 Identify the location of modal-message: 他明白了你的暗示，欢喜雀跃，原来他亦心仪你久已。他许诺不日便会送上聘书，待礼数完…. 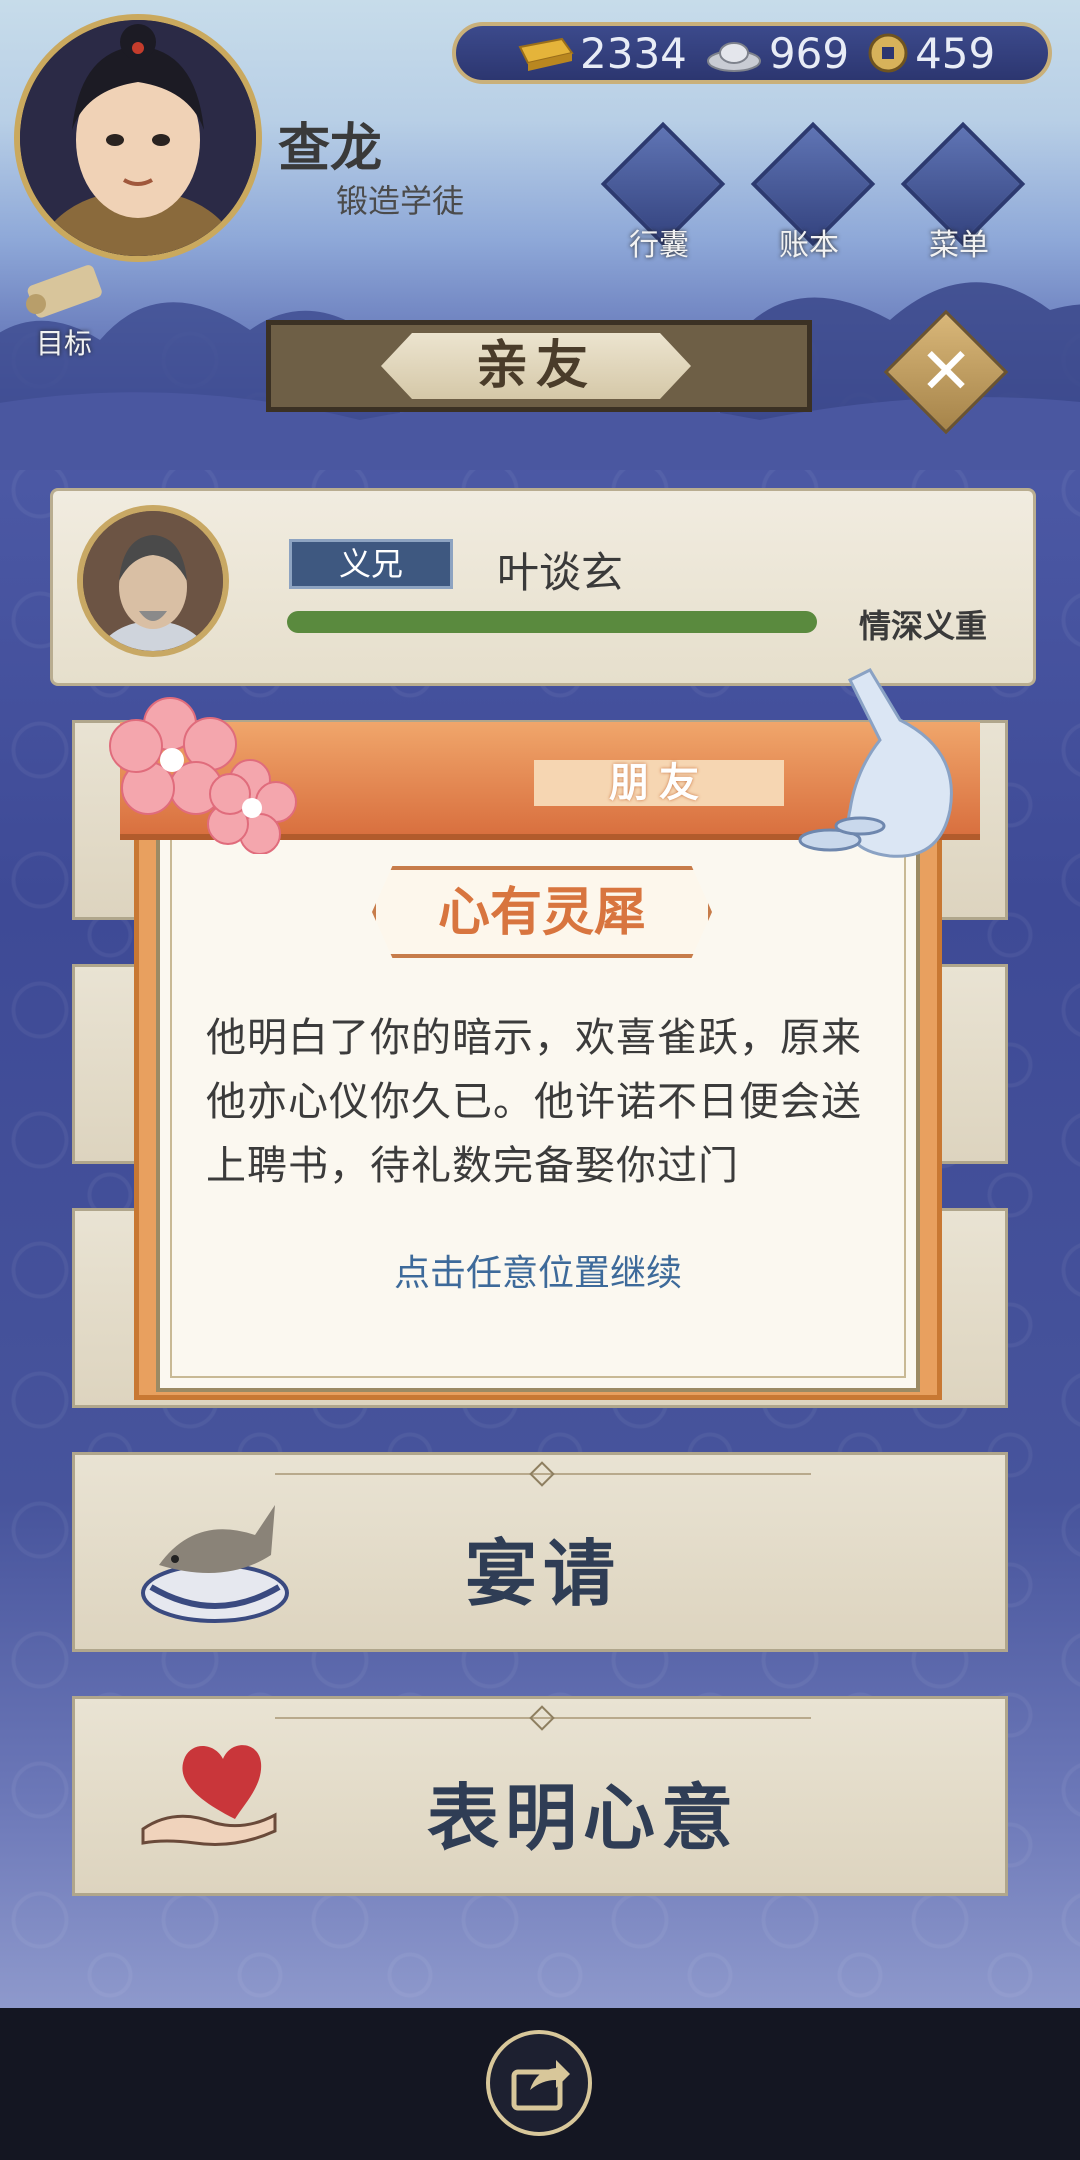
(534, 1102).